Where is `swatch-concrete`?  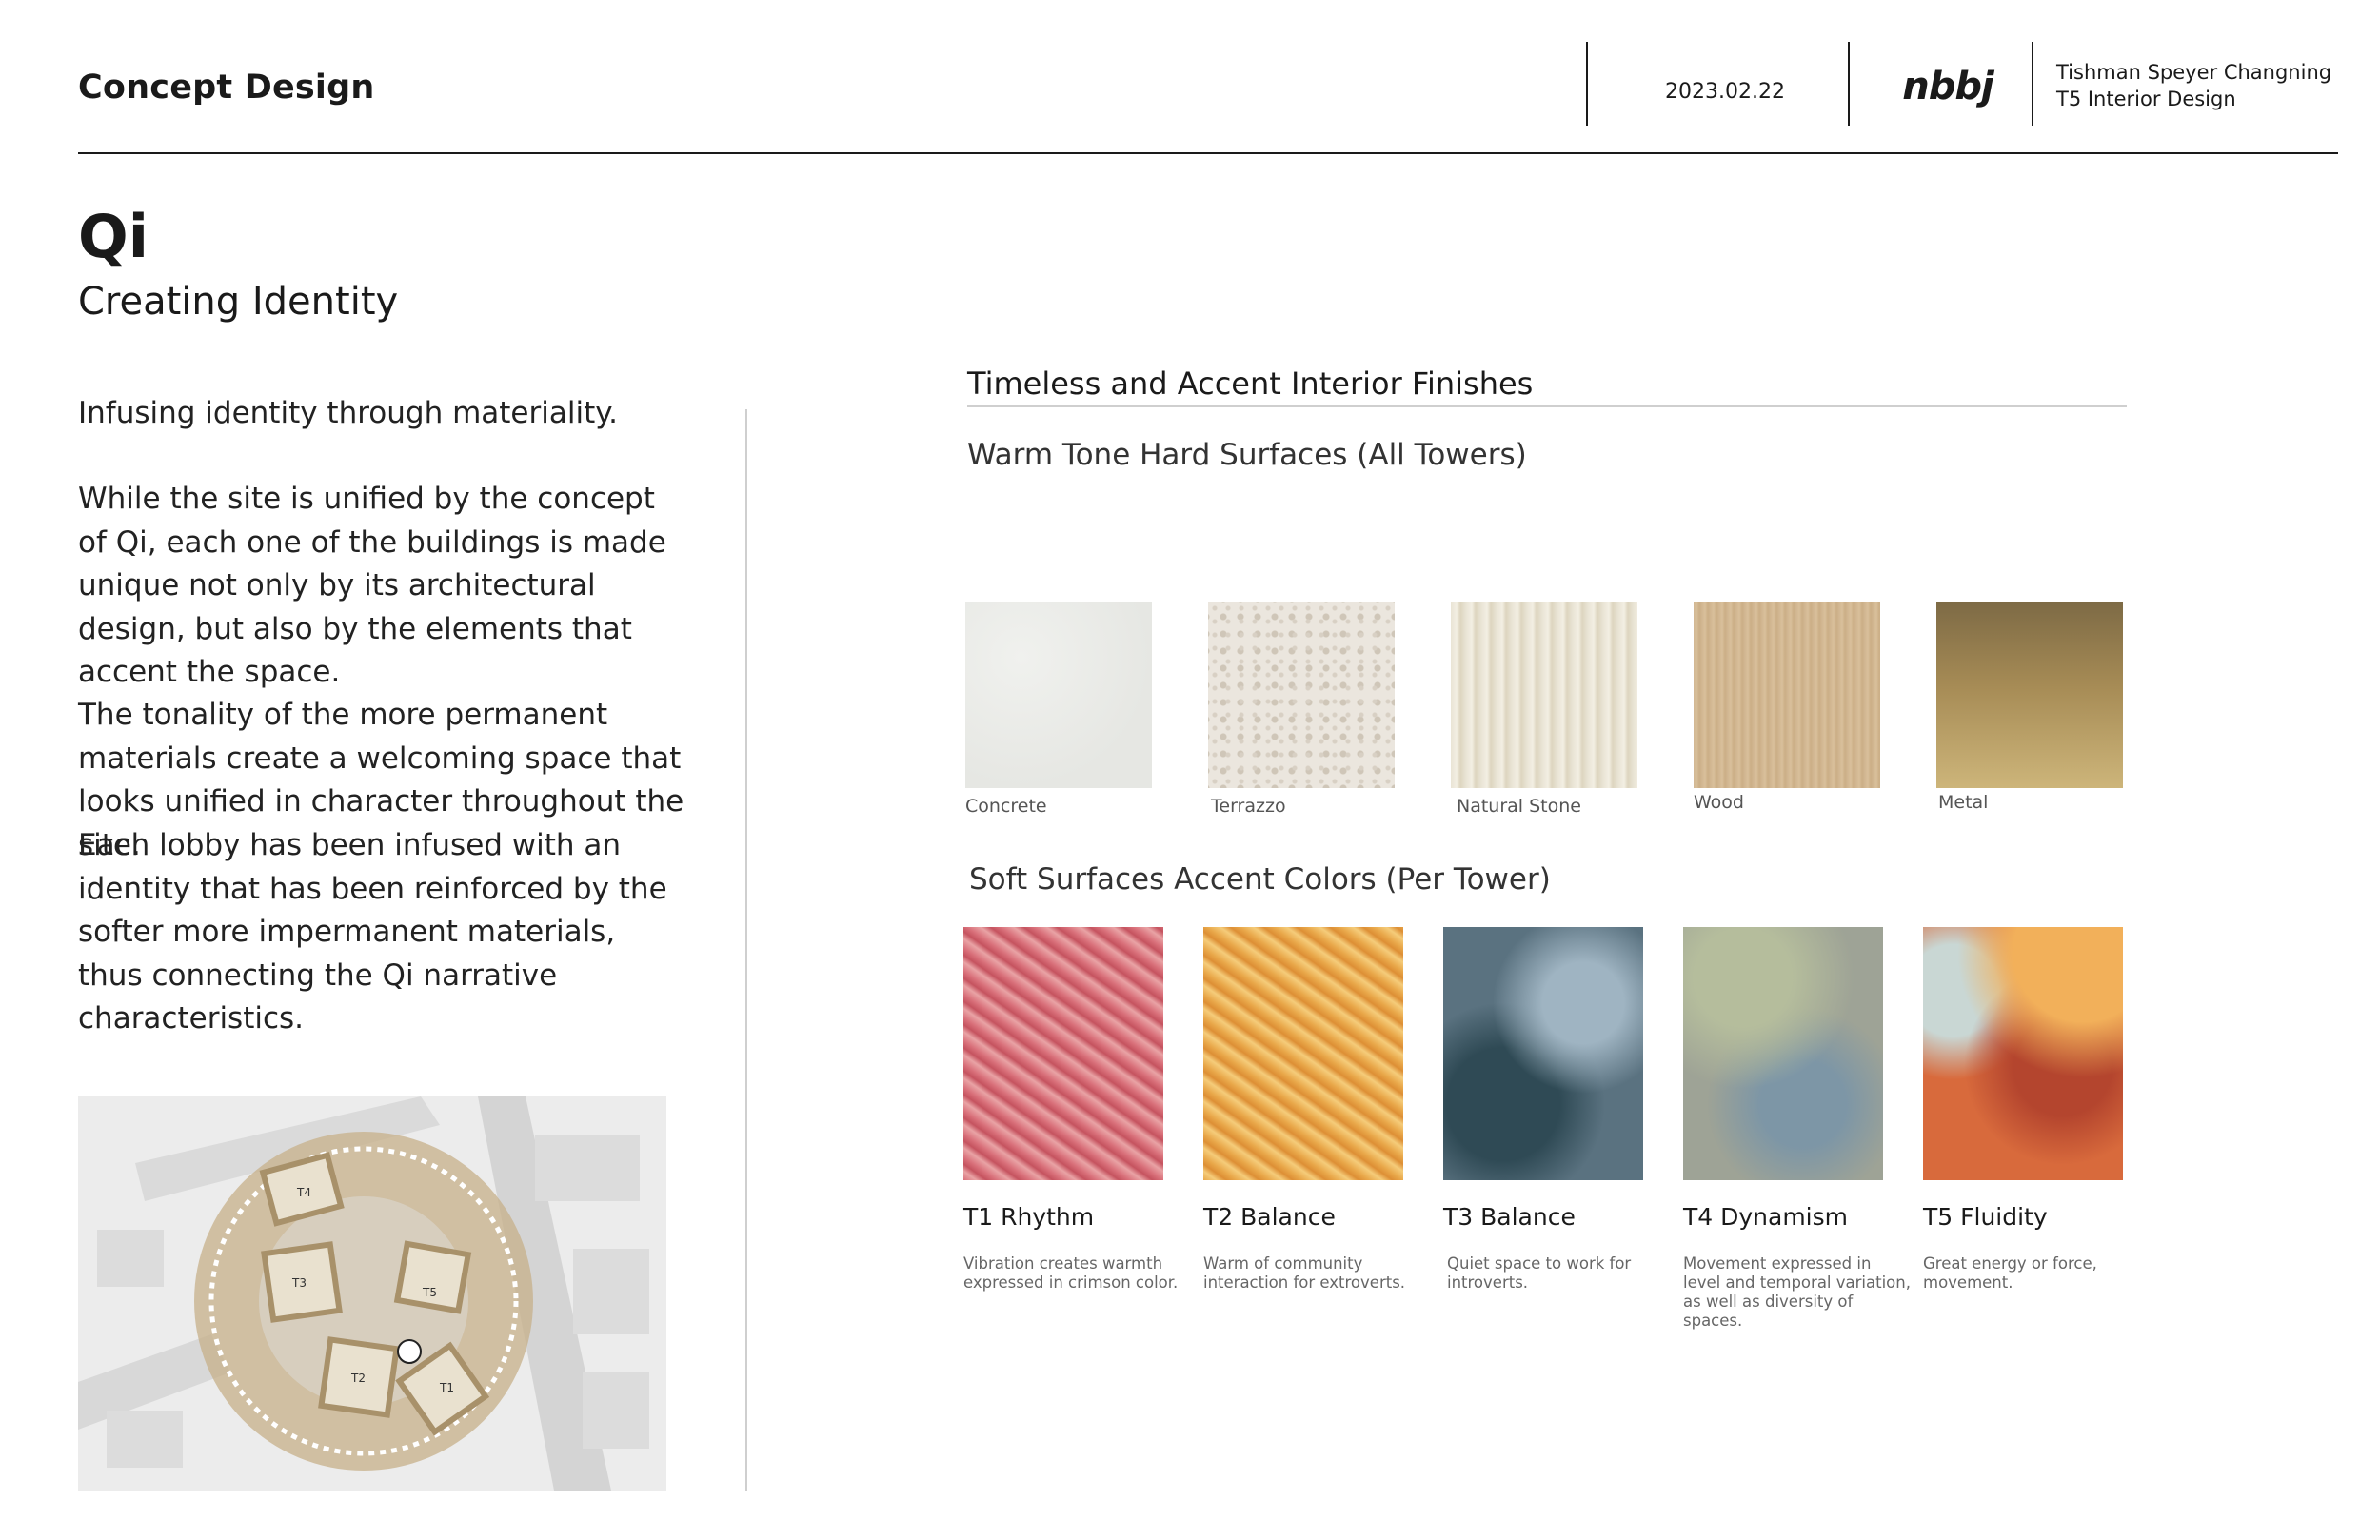 swatch-concrete is located at coordinates (1058, 695).